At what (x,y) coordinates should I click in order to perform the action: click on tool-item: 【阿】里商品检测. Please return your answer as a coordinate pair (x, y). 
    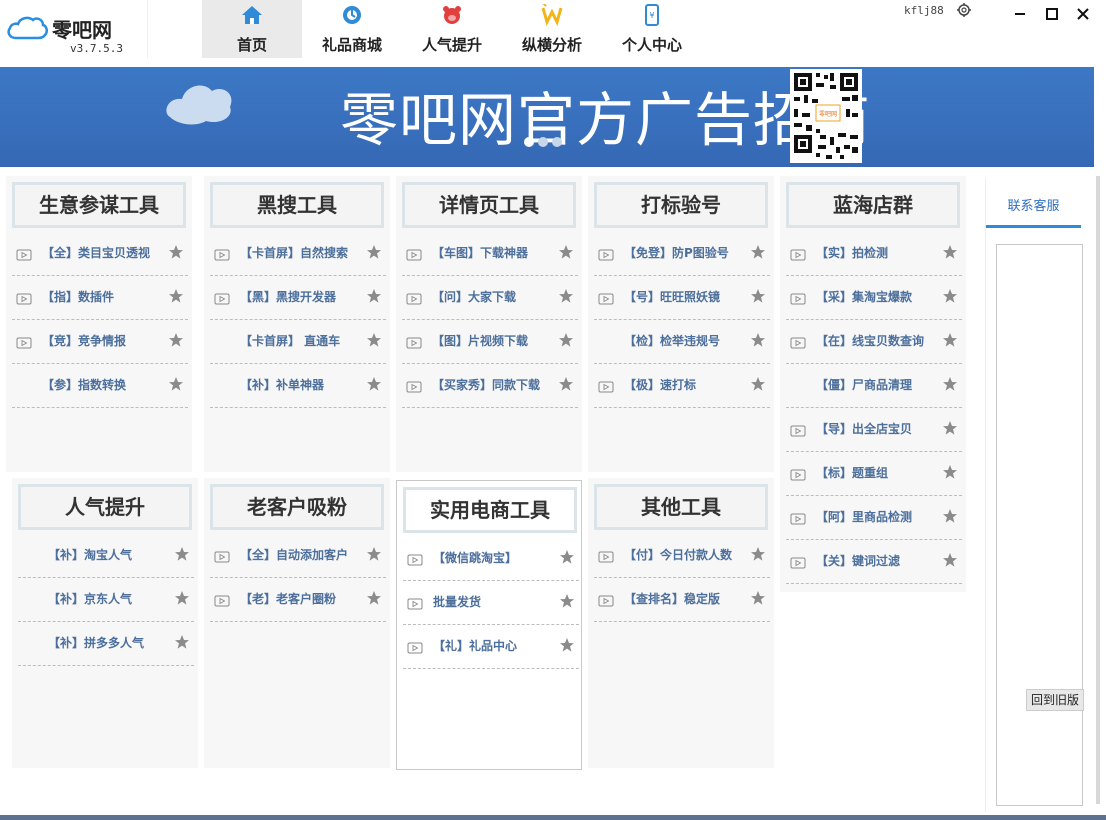
    Looking at the image, I should click on (874, 518).